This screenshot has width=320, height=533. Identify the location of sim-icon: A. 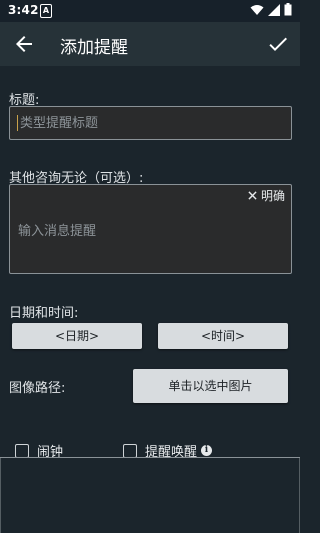
(46, 11).